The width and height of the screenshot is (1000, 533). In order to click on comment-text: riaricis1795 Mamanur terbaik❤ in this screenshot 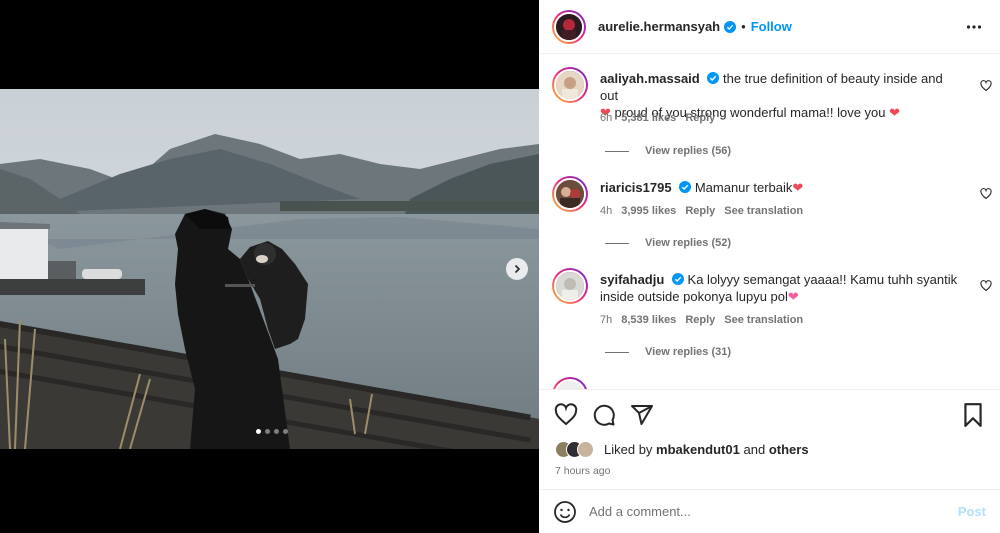, I will do `click(780, 187)`.